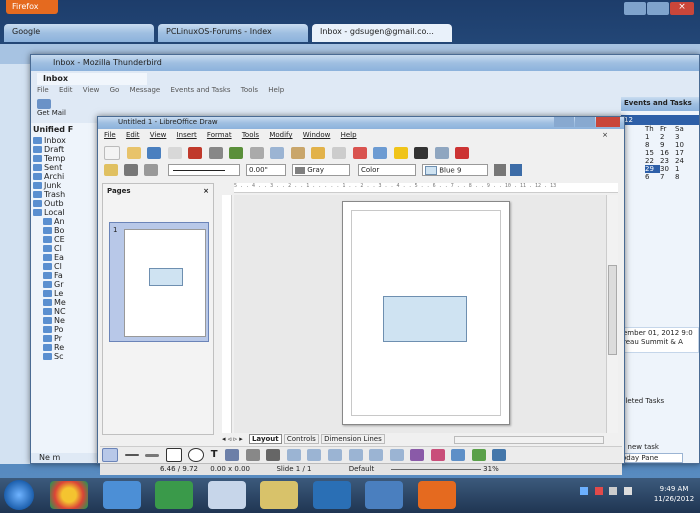  Describe the element at coordinates (491, 469) in the screenshot. I see `status-zoom: 31%` at that location.